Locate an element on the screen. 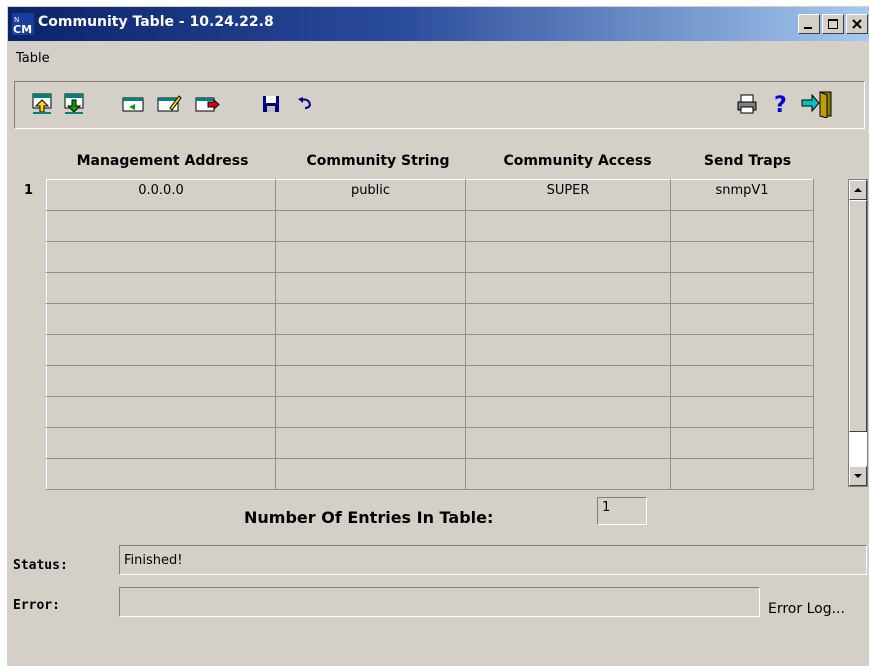  entries-count-field: 1 is located at coordinates (622, 511).